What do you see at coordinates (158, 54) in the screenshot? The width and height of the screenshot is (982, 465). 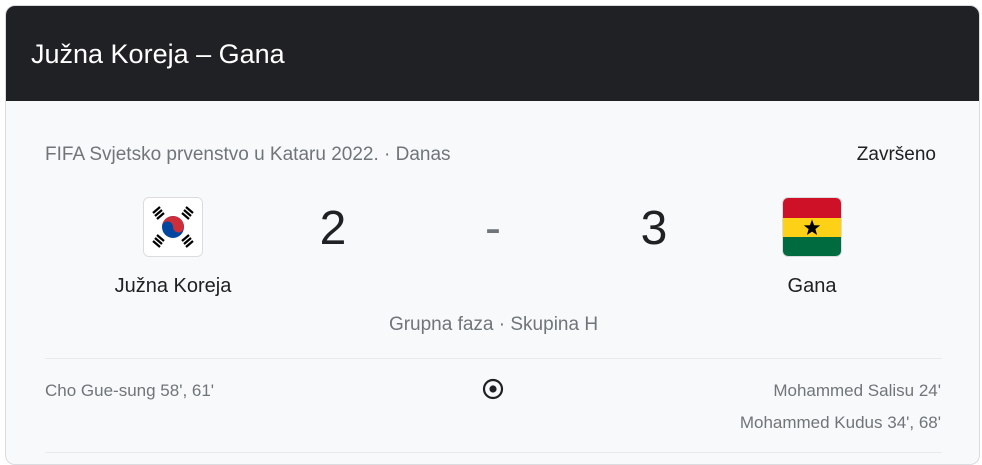 I see `match-title: Južna Koreja – Gana` at bounding box center [158, 54].